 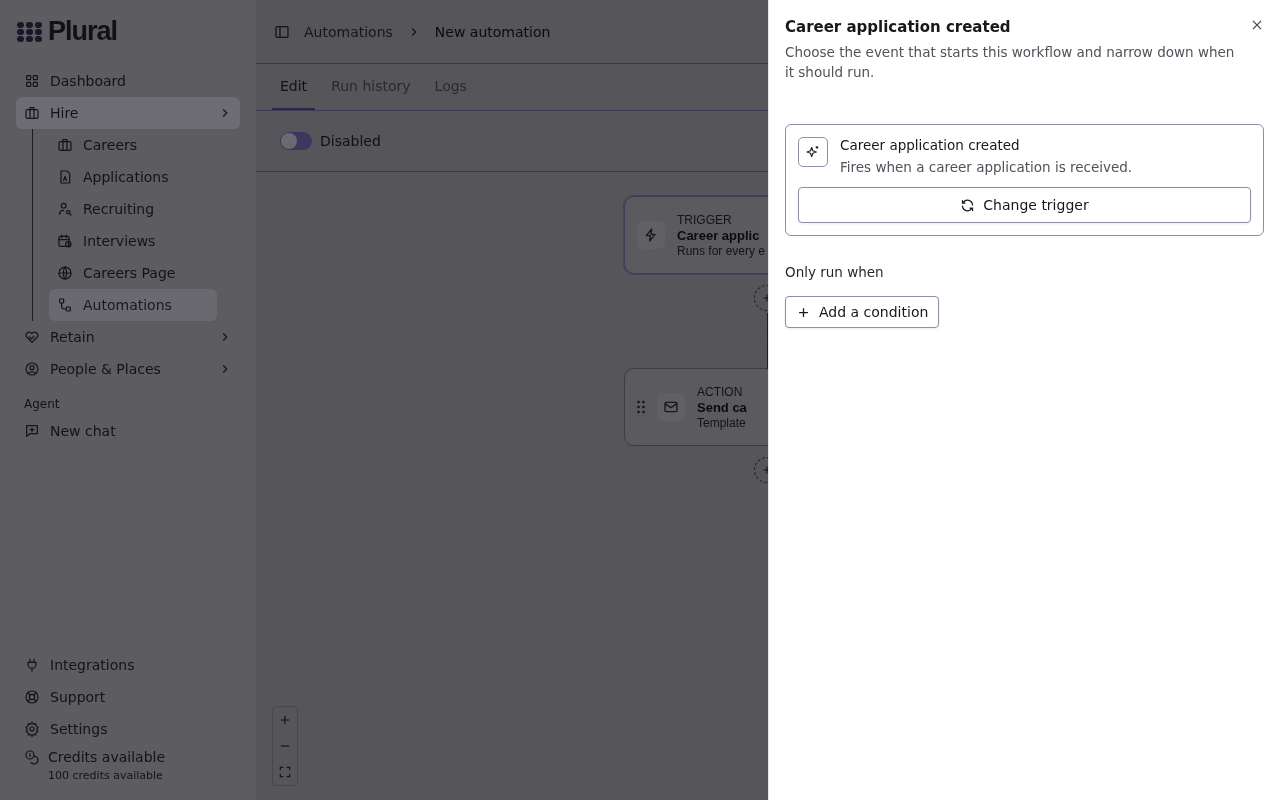 I want to click on section-label: Agent, so click(x=42, y=404).